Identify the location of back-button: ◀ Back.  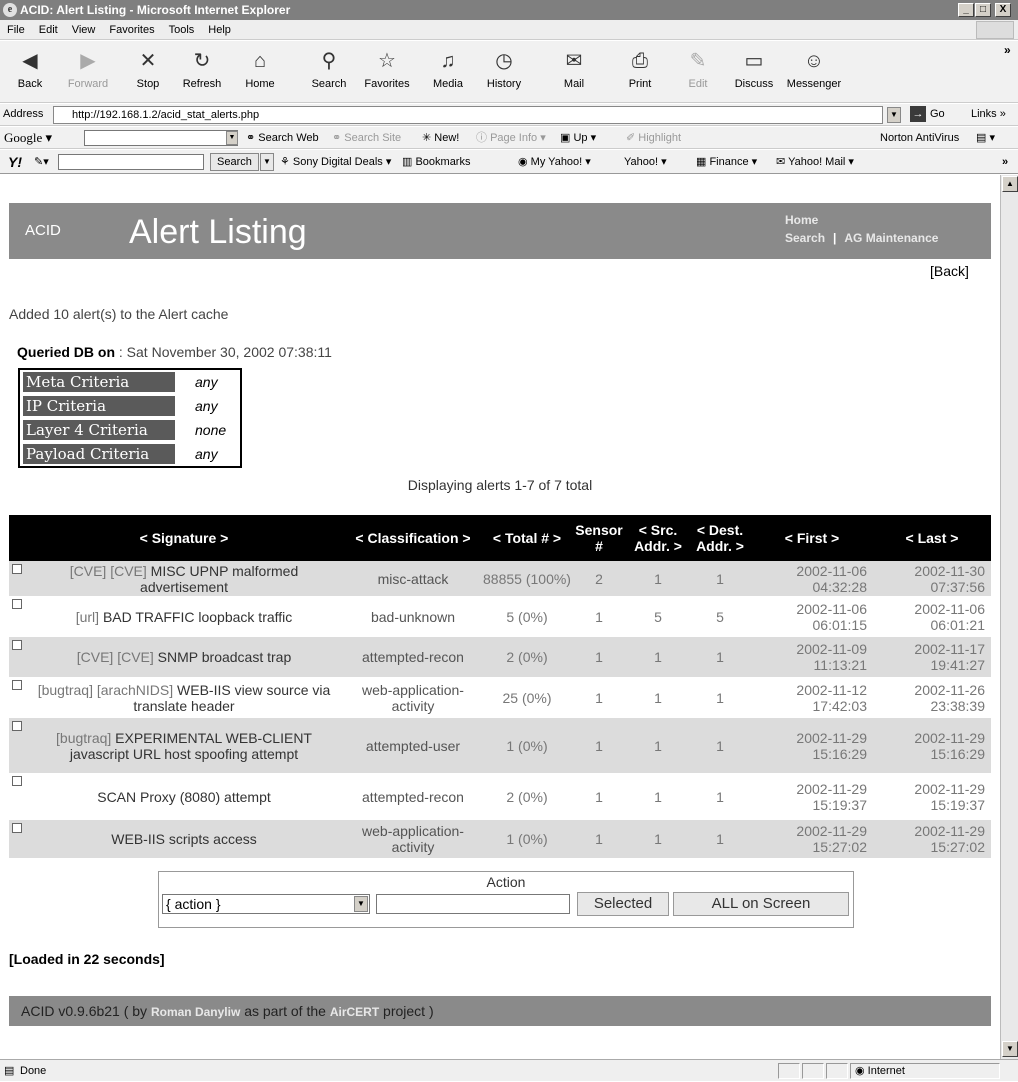
(30, 68).